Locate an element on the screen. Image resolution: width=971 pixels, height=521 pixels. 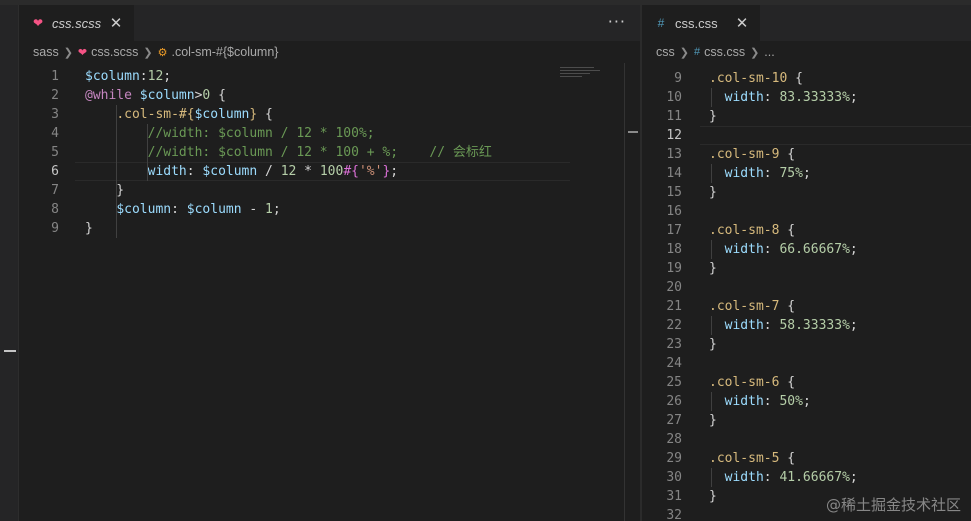
code-token: @while is located at coordinates (108, 95).